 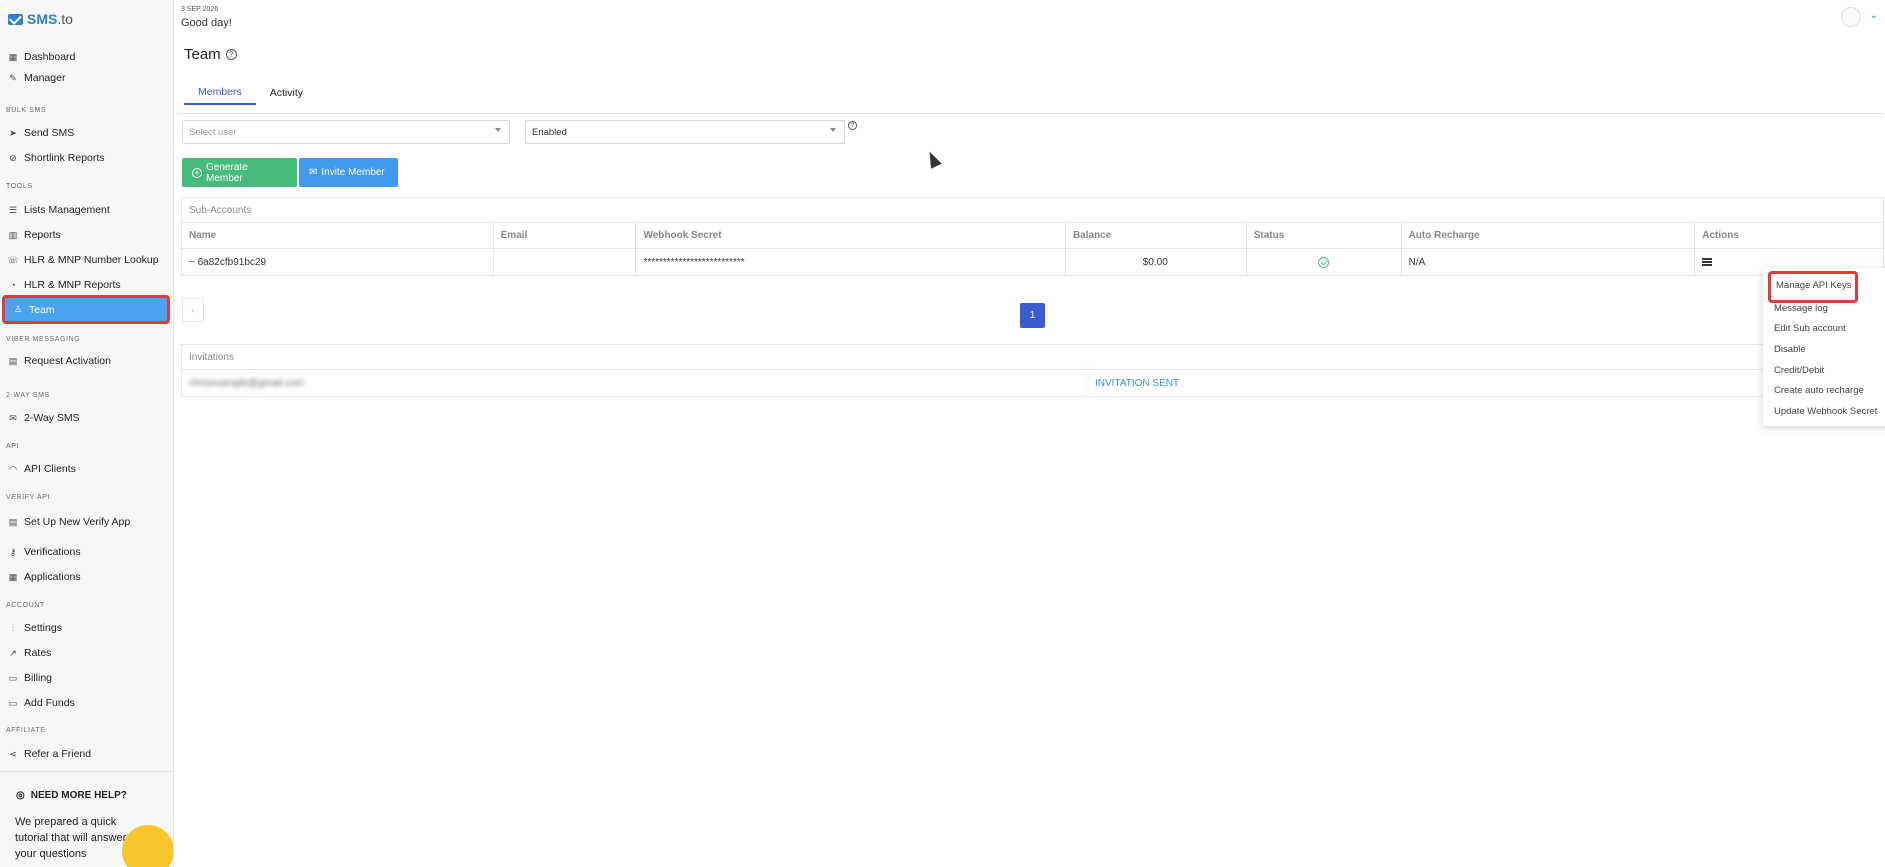 I want to click on avatar, so click(x=1851, y=17).